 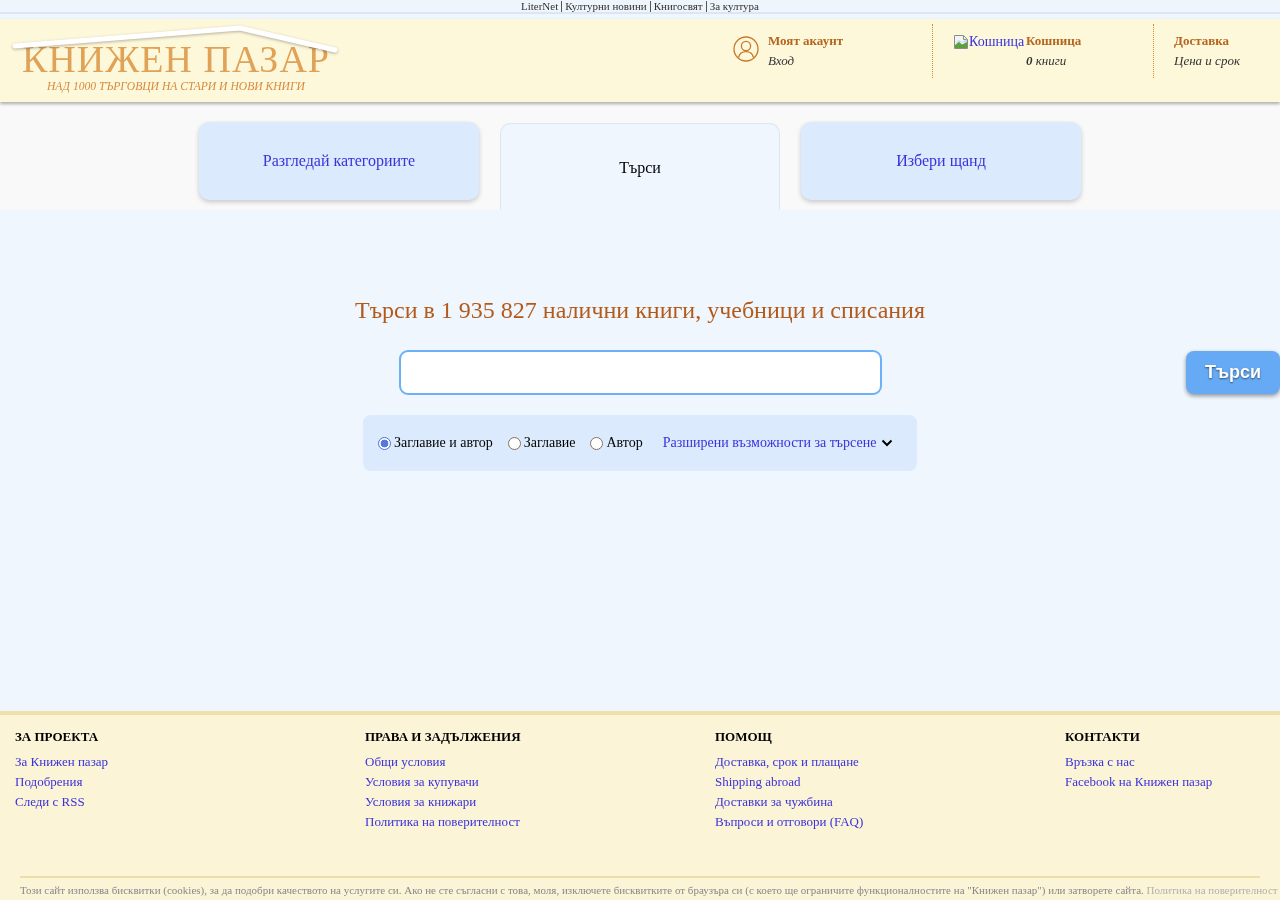 I want to click on nav-tab: Търси, so click(x=640, y=167).